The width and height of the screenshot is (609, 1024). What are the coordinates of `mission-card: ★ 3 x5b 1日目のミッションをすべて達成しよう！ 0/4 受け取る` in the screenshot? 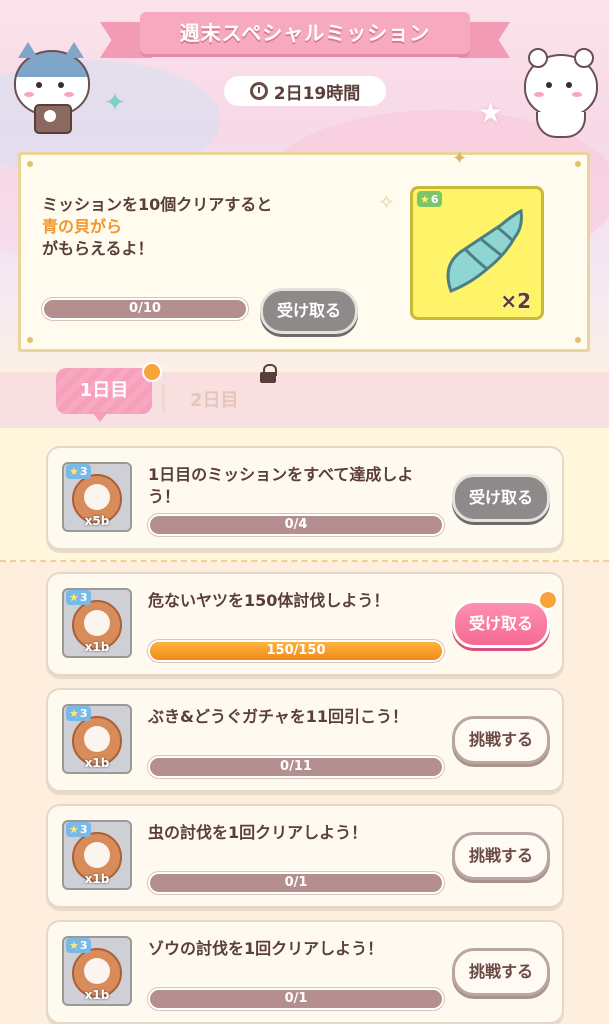 It's located at (305, 498).